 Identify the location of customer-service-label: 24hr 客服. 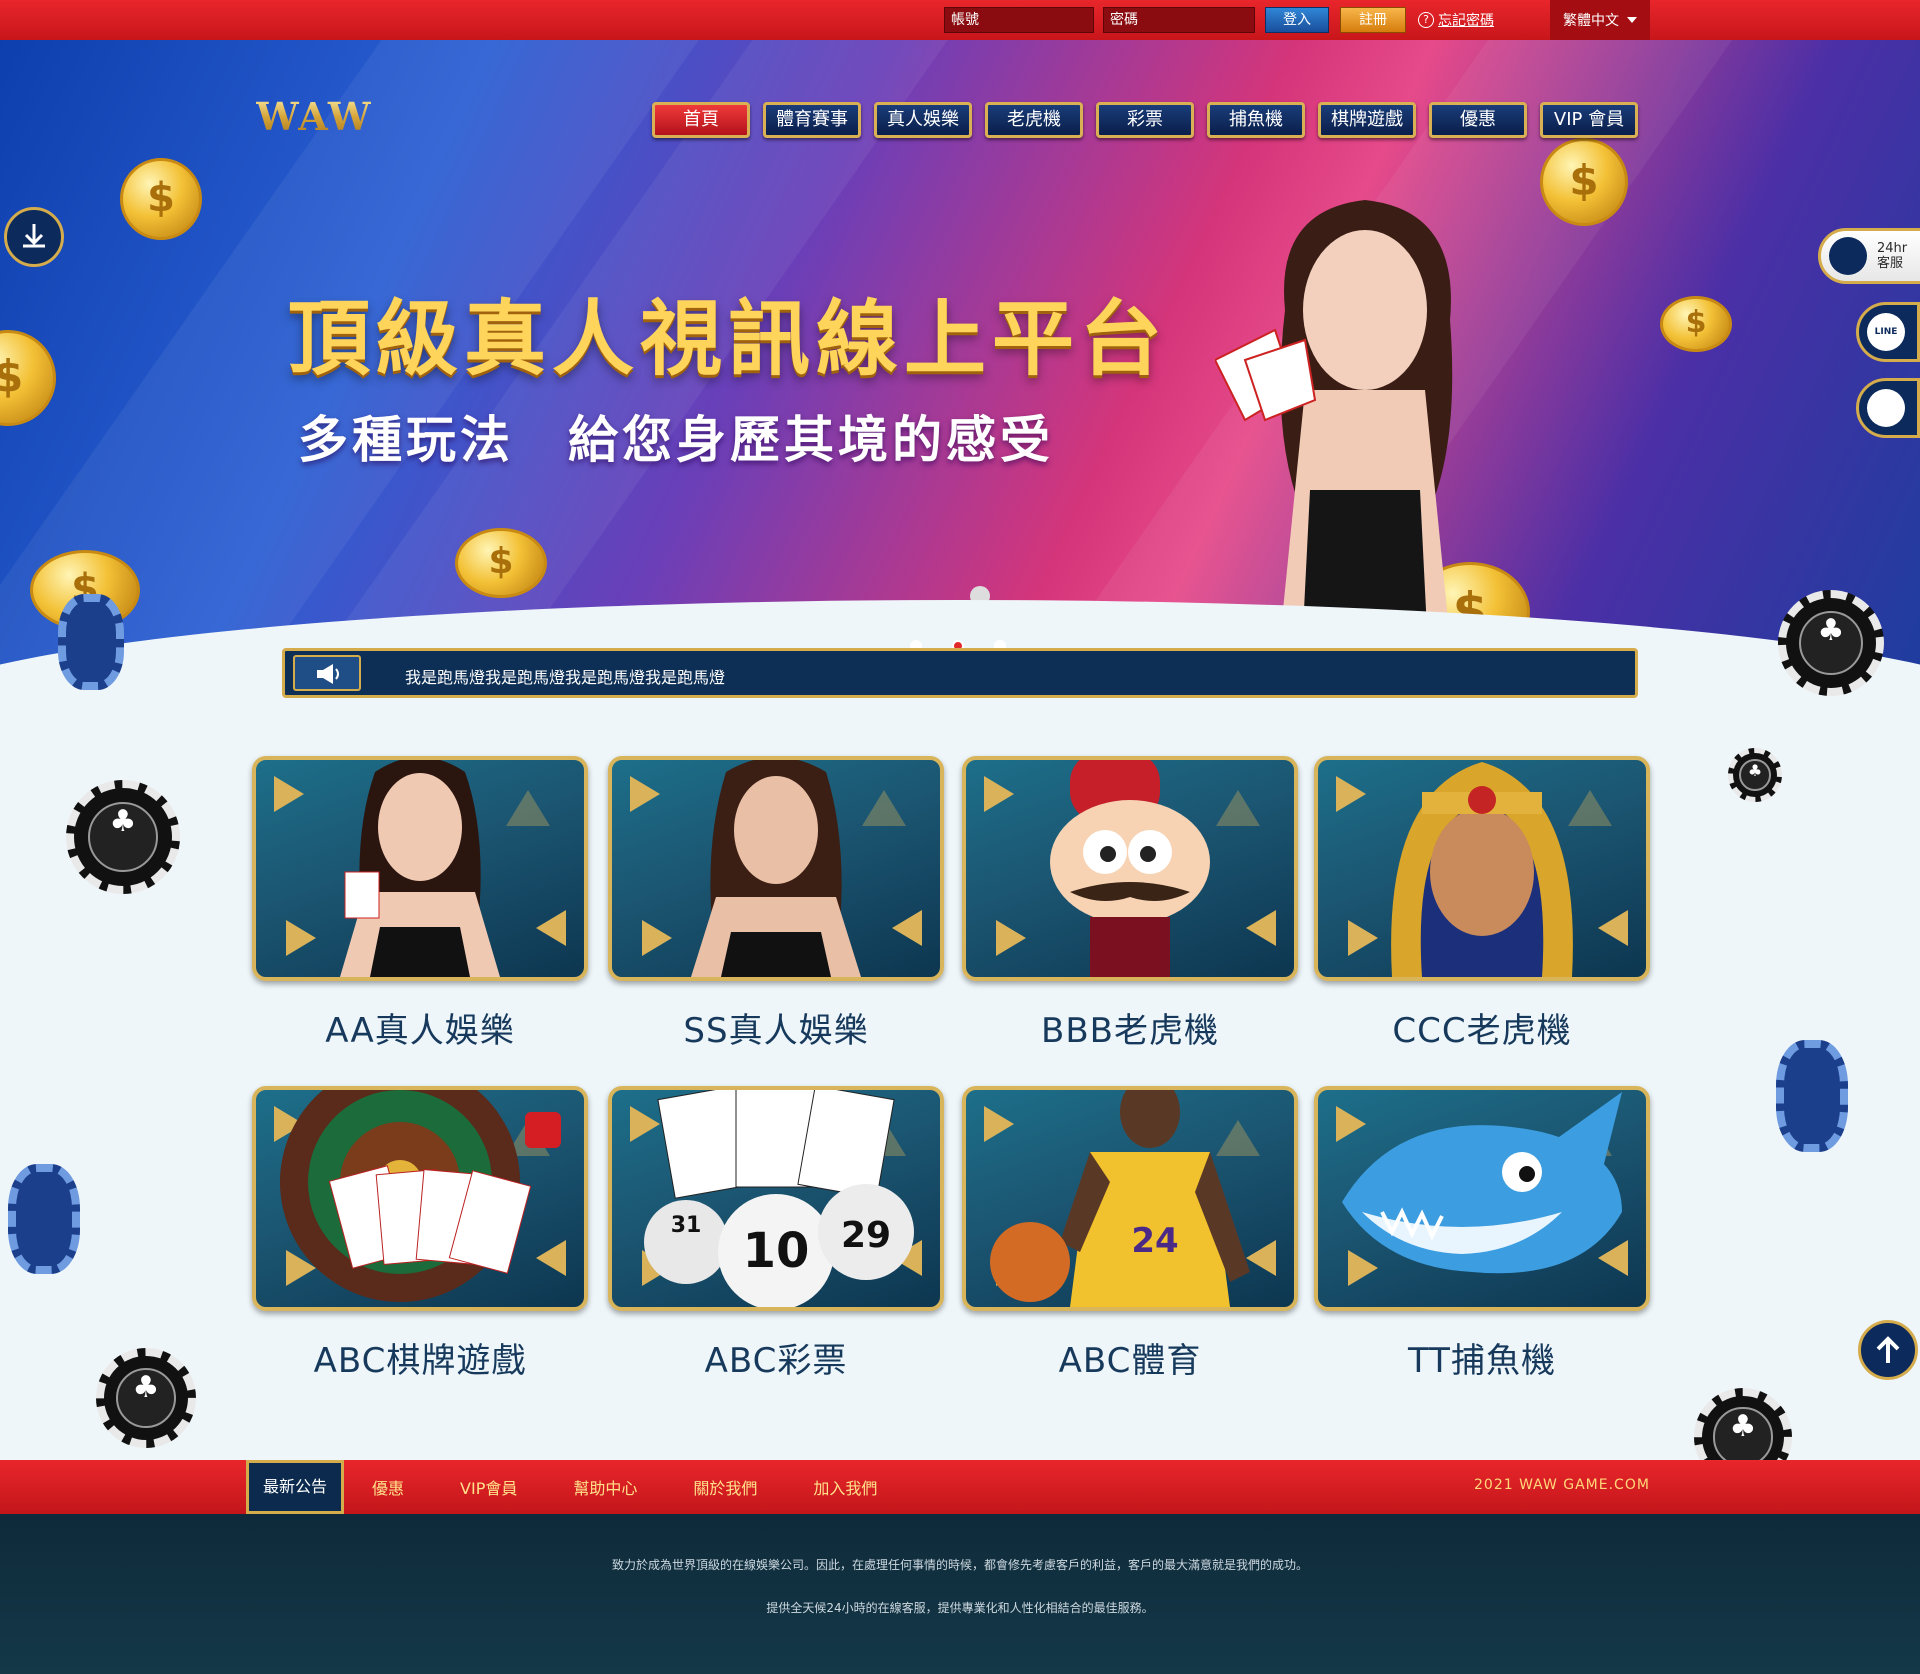
(1892, 256).